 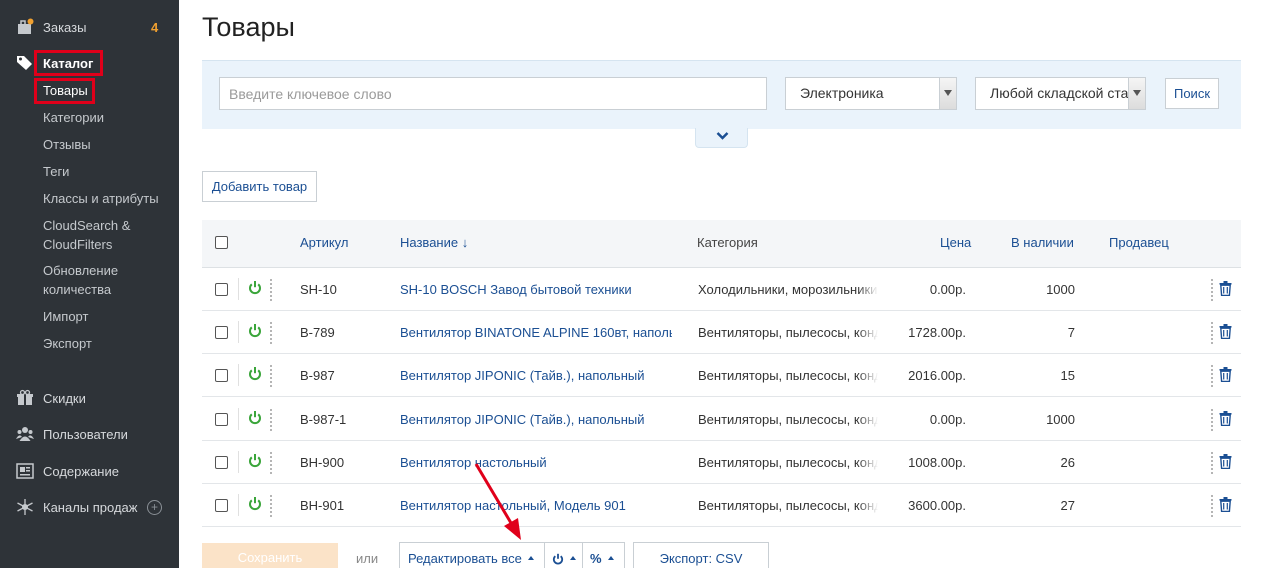 I want to click on header-stock: В наличии, so click(x=1042, y=242).